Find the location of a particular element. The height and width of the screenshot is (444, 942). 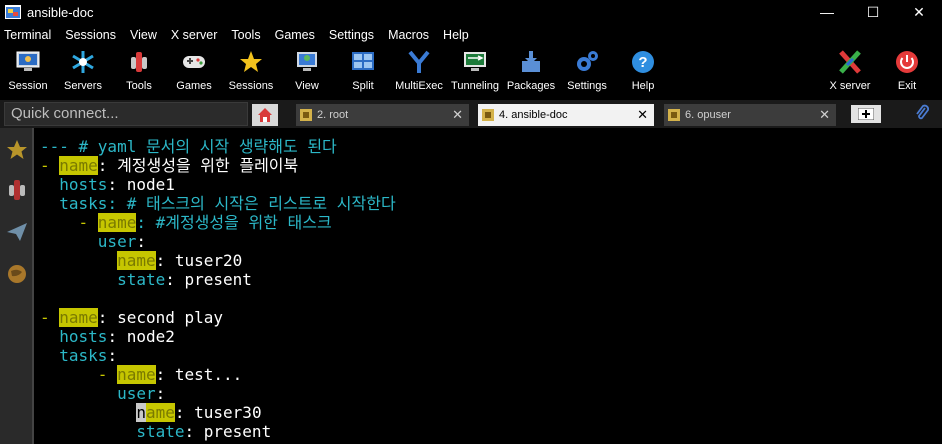

sessions-button: Sessions is located at coordinates (251, 72).